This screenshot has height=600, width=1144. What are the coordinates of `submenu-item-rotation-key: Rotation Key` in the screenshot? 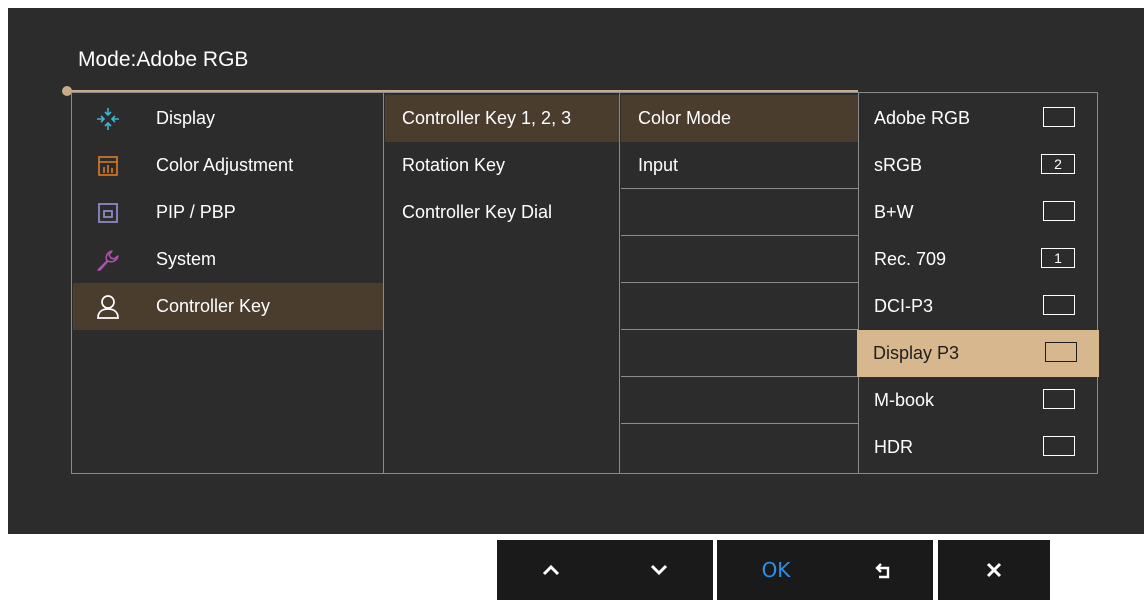 It's located at (502, 165).